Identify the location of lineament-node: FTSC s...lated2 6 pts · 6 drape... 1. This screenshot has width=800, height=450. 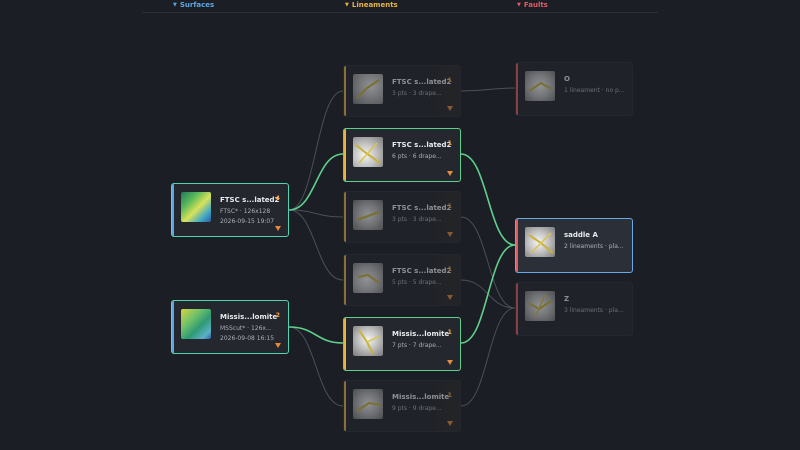
(402, 155).